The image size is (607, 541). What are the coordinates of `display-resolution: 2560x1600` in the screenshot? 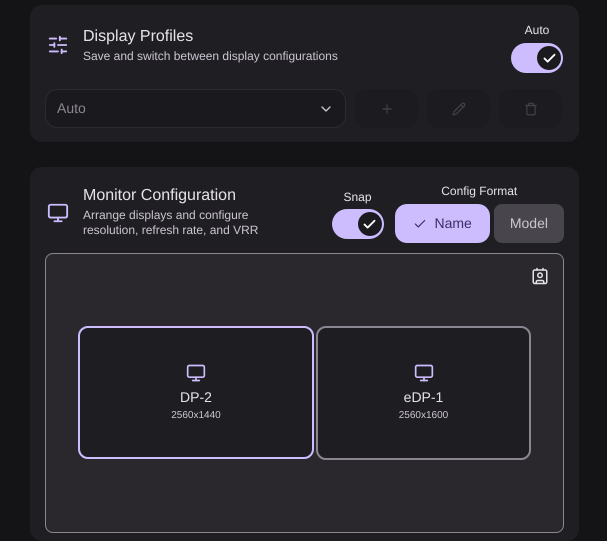 It's located at (423, 416).